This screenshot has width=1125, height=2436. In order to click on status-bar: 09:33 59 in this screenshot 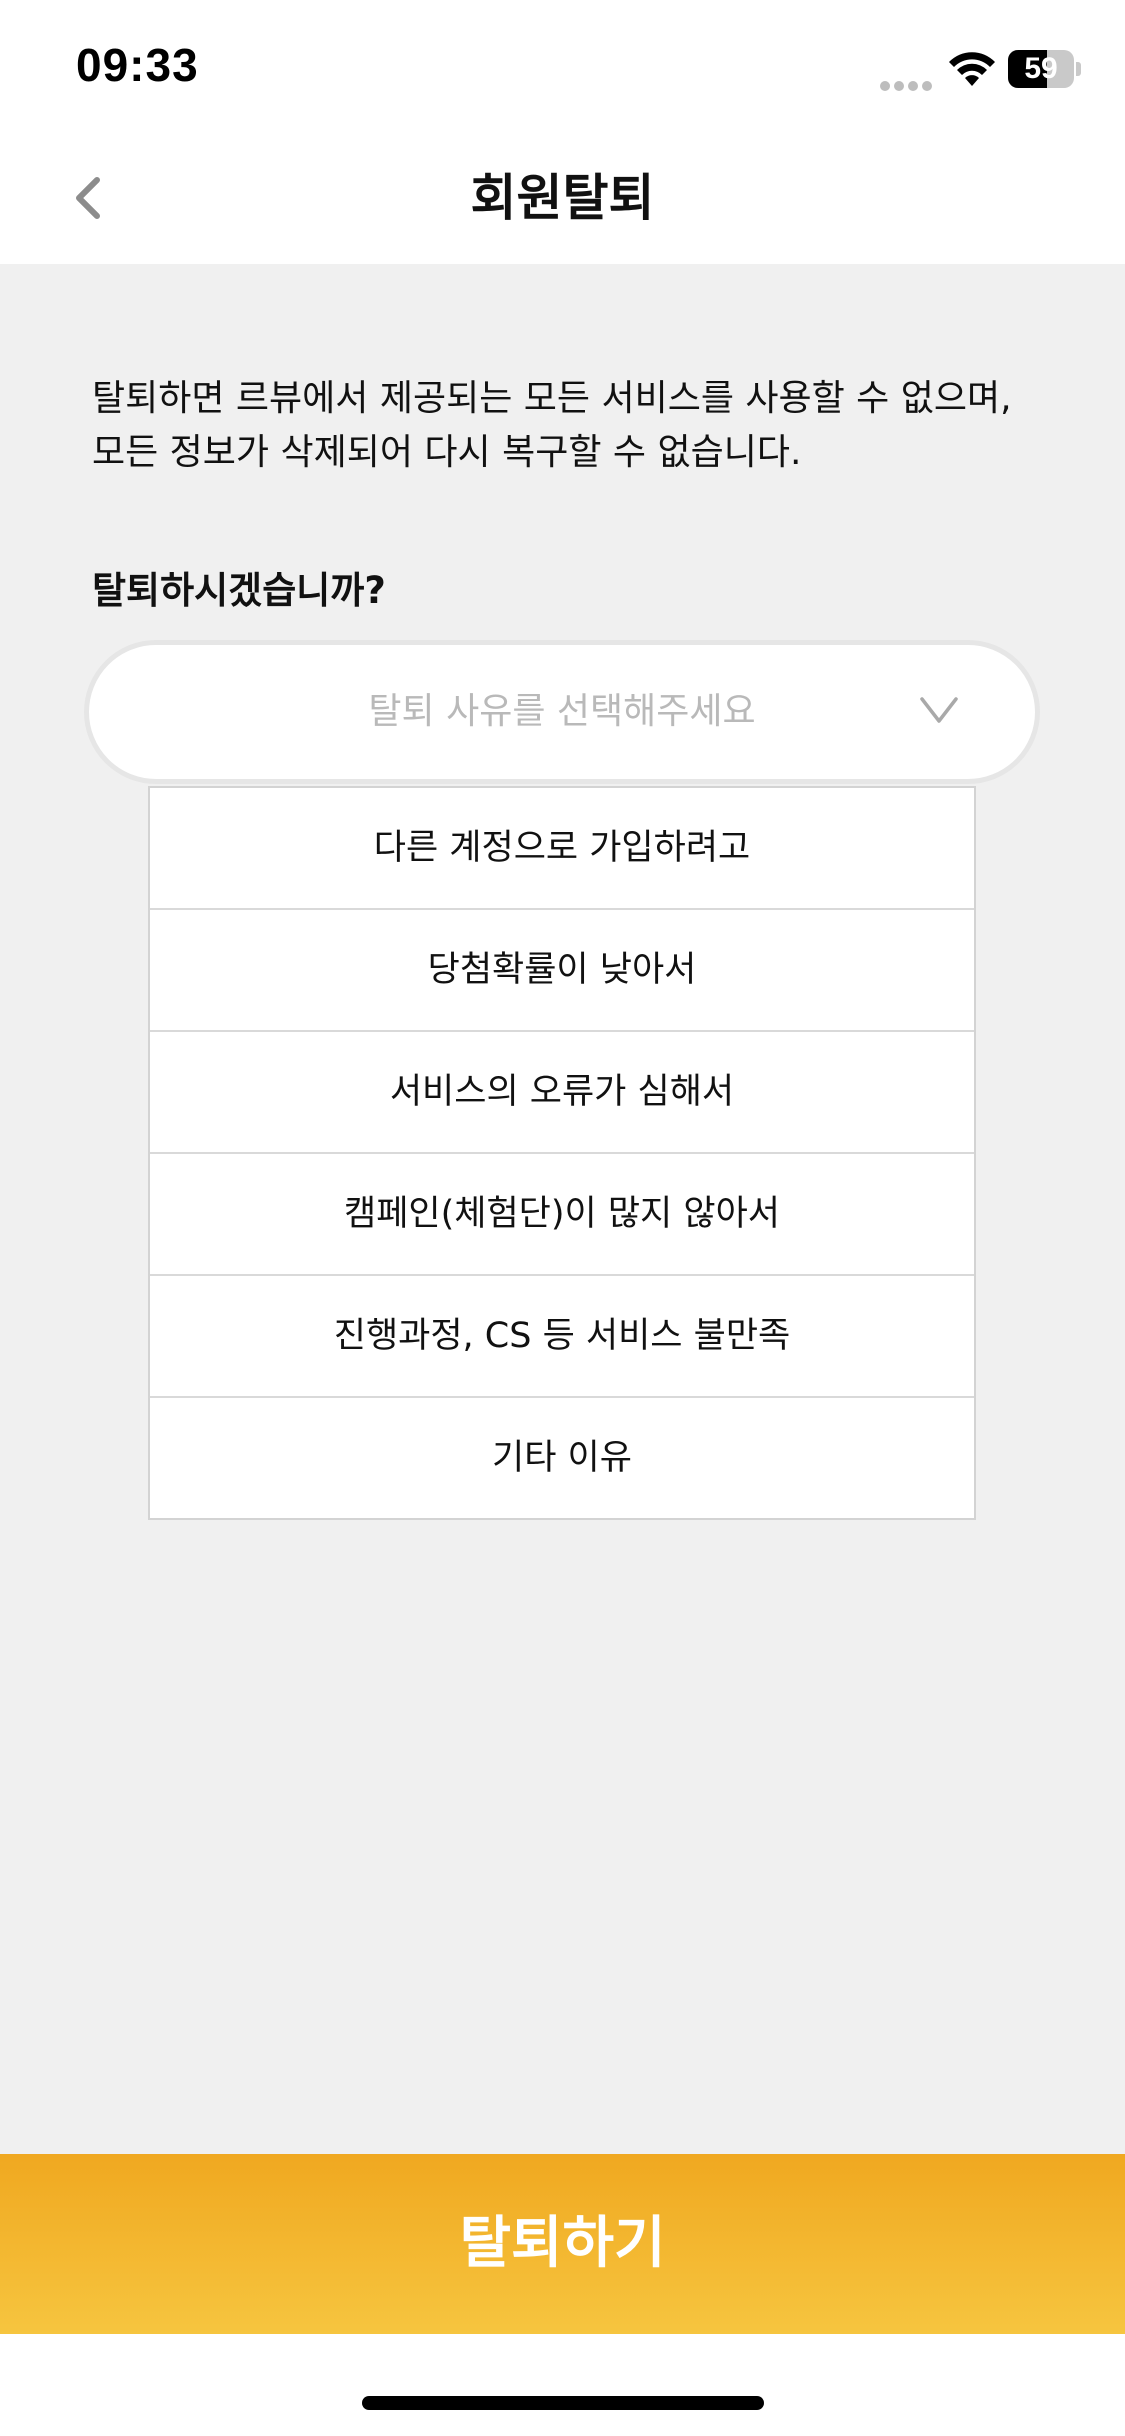, I will do `click(562, 66)`.